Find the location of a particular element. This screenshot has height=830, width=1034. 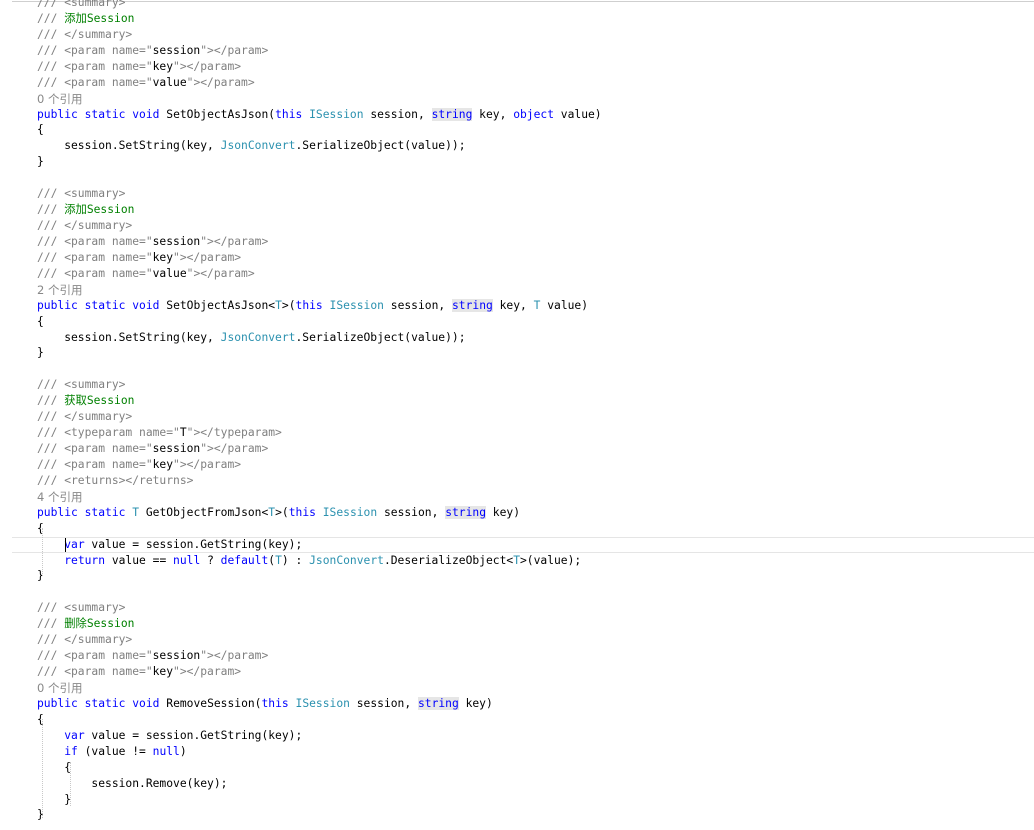

comment-token: 获取Session is located at coordinates (99, 401).